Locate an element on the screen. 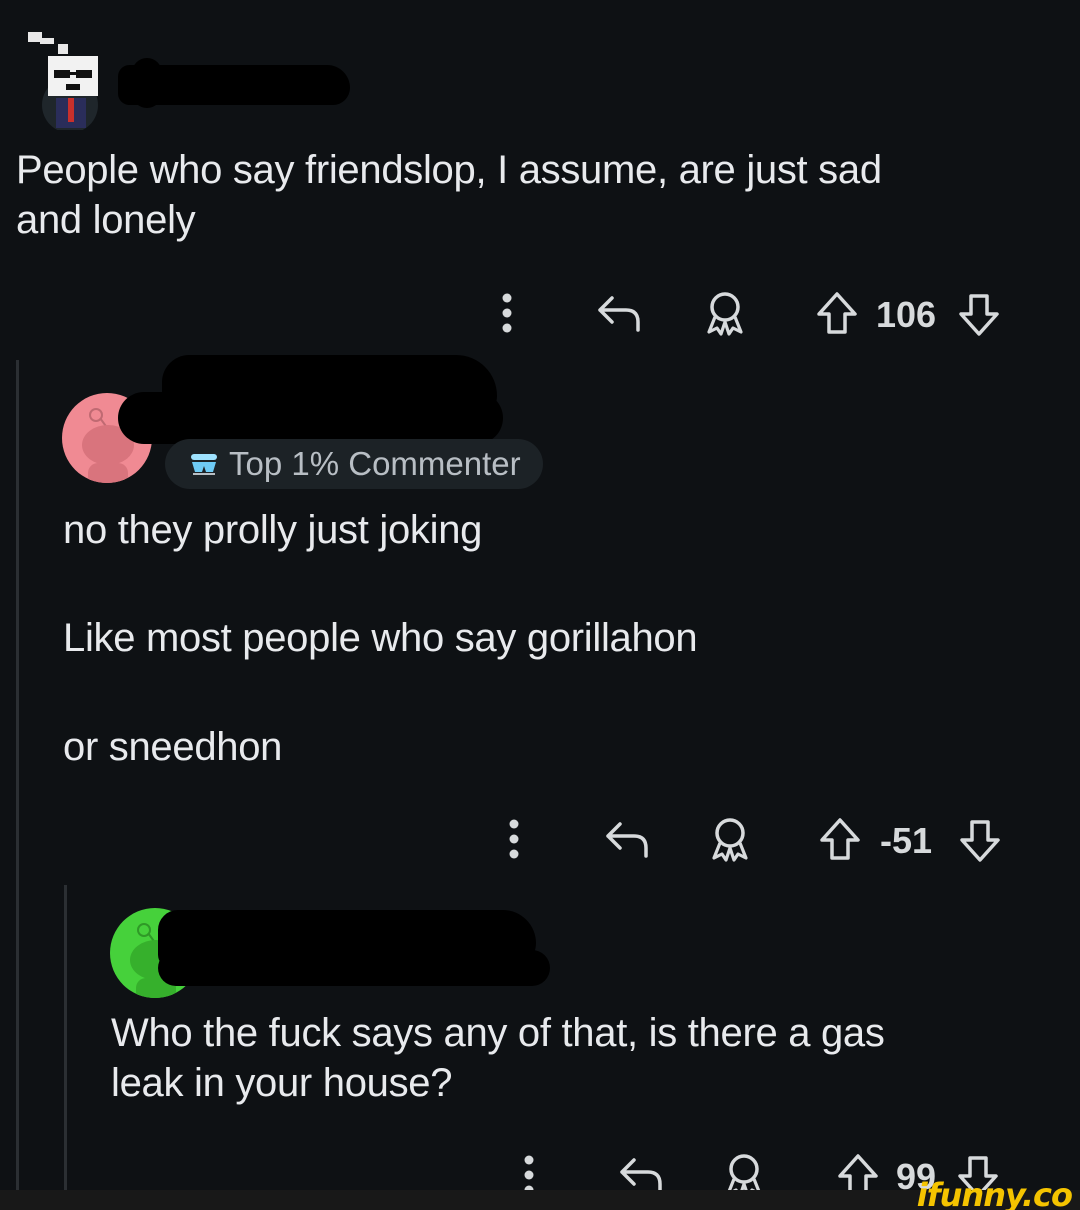  redacted-username-mark is located at coordinates (147, 83).